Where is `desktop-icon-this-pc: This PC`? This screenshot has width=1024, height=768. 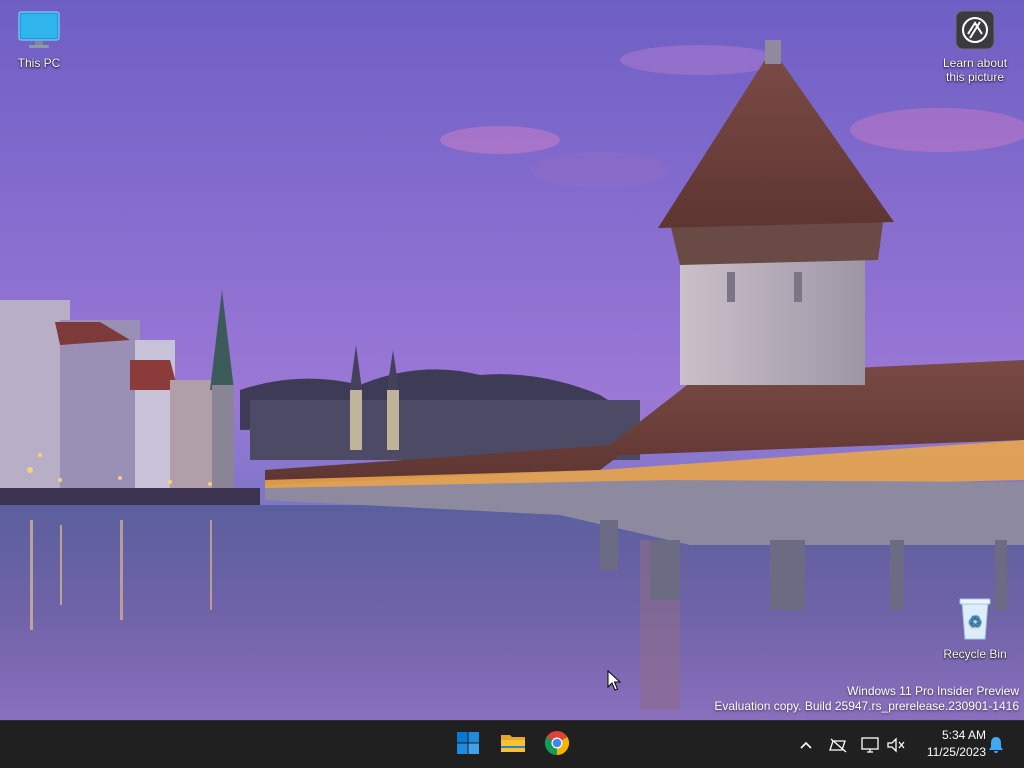 desktop-icon-this-pc: This PC is located at coordinates (39, 40).